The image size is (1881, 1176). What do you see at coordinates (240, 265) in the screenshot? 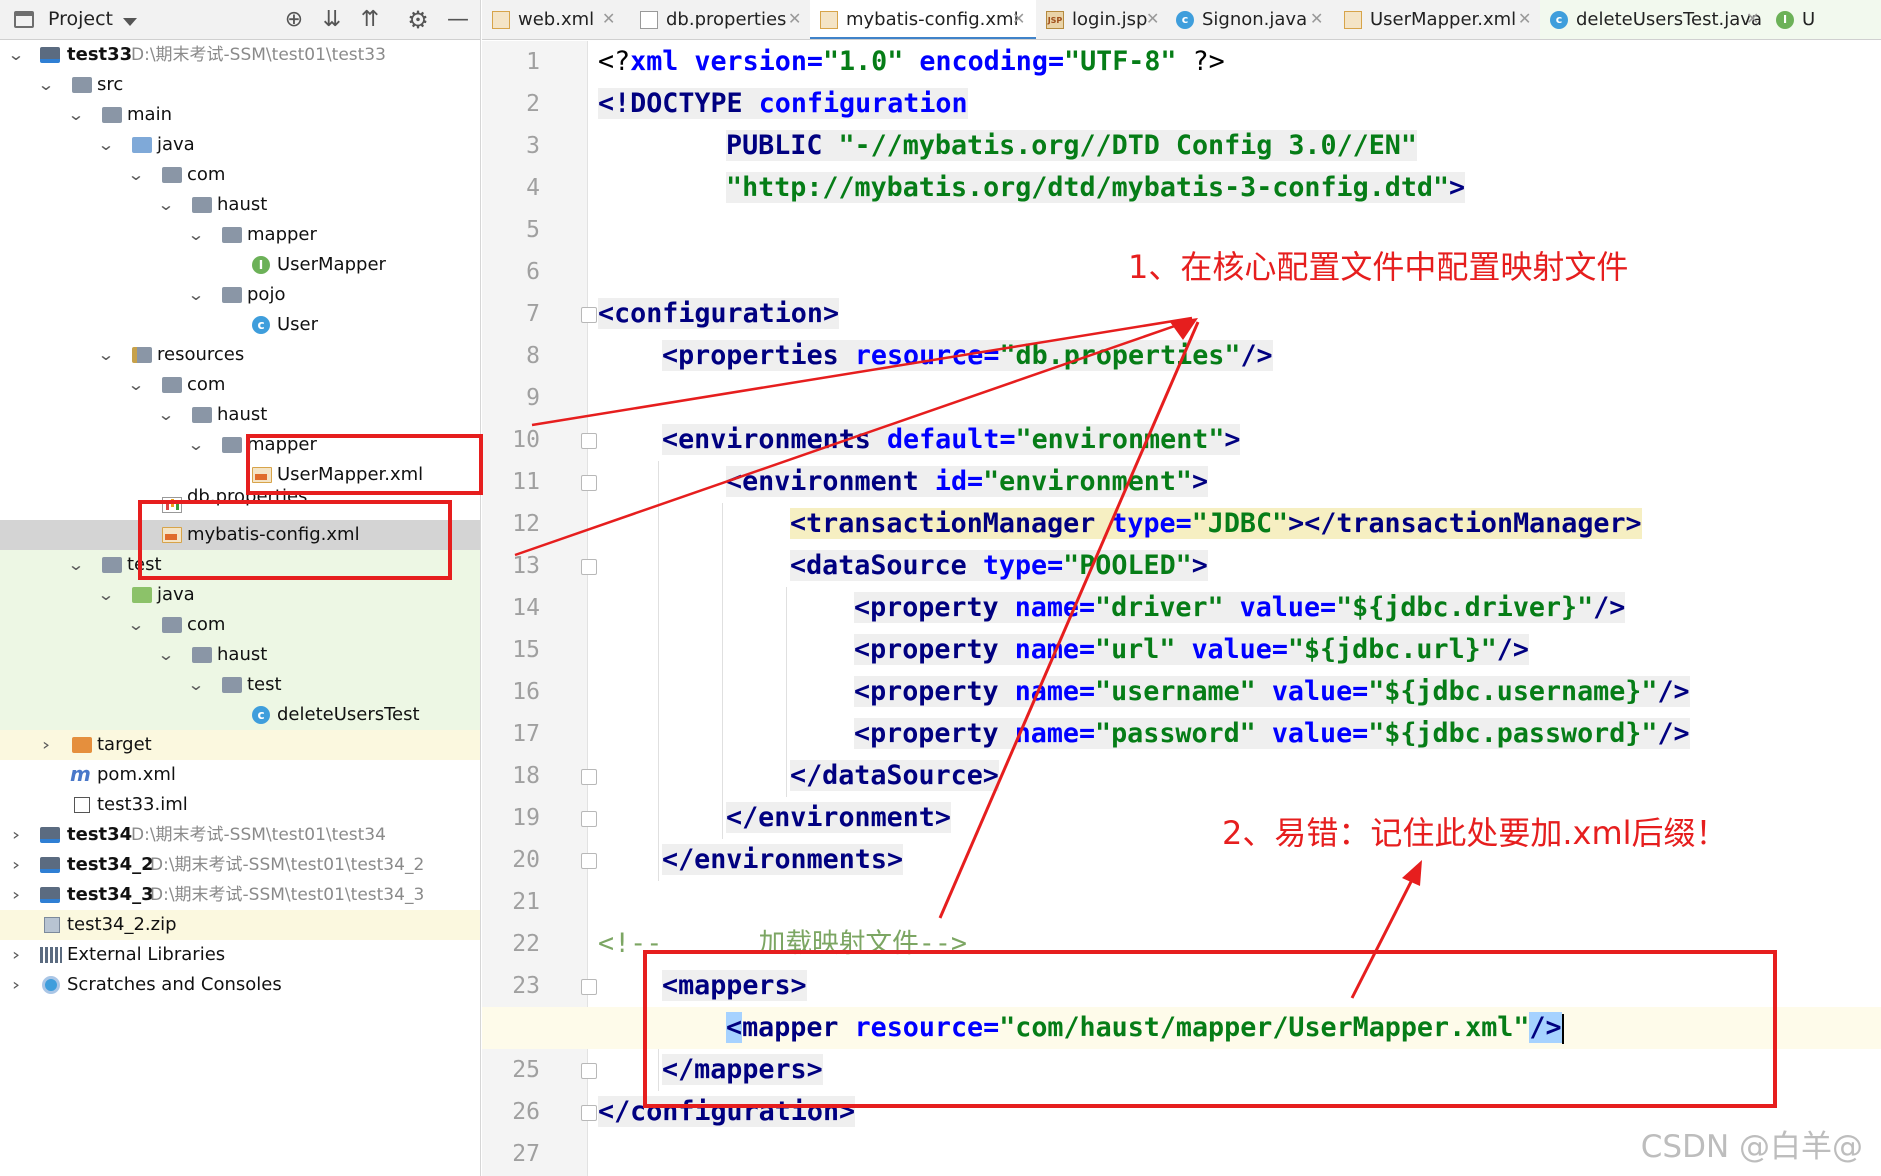
I see `tree-node-usermapper-interface: I UserMapper` at bounding box center [240, 265].